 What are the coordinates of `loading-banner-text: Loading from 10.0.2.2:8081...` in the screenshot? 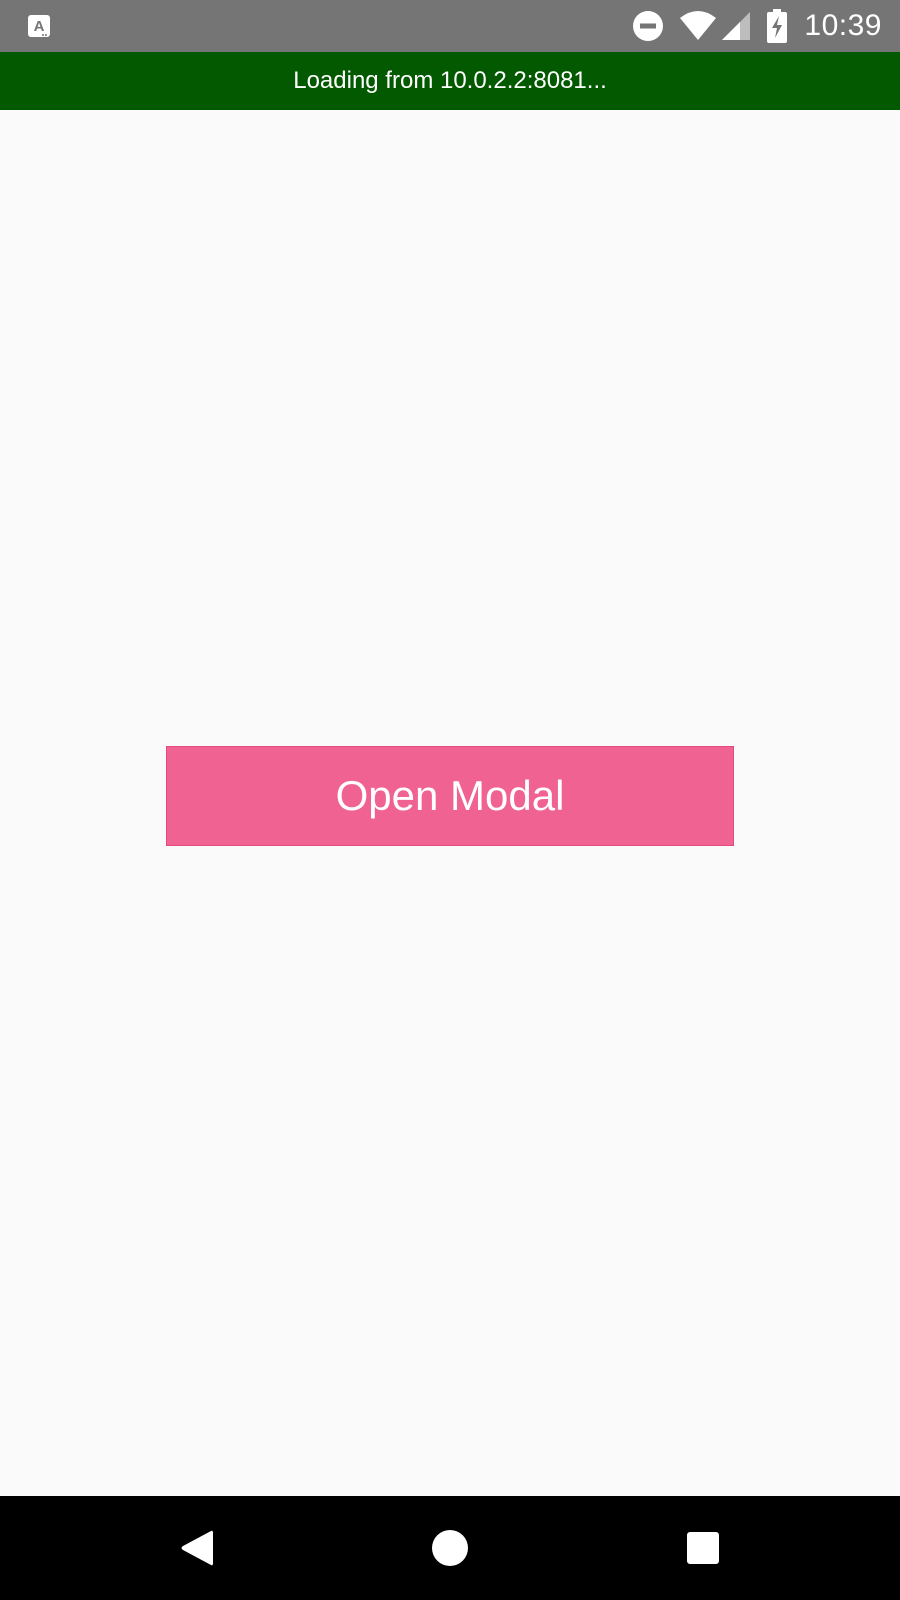 It's located at (450, 80).